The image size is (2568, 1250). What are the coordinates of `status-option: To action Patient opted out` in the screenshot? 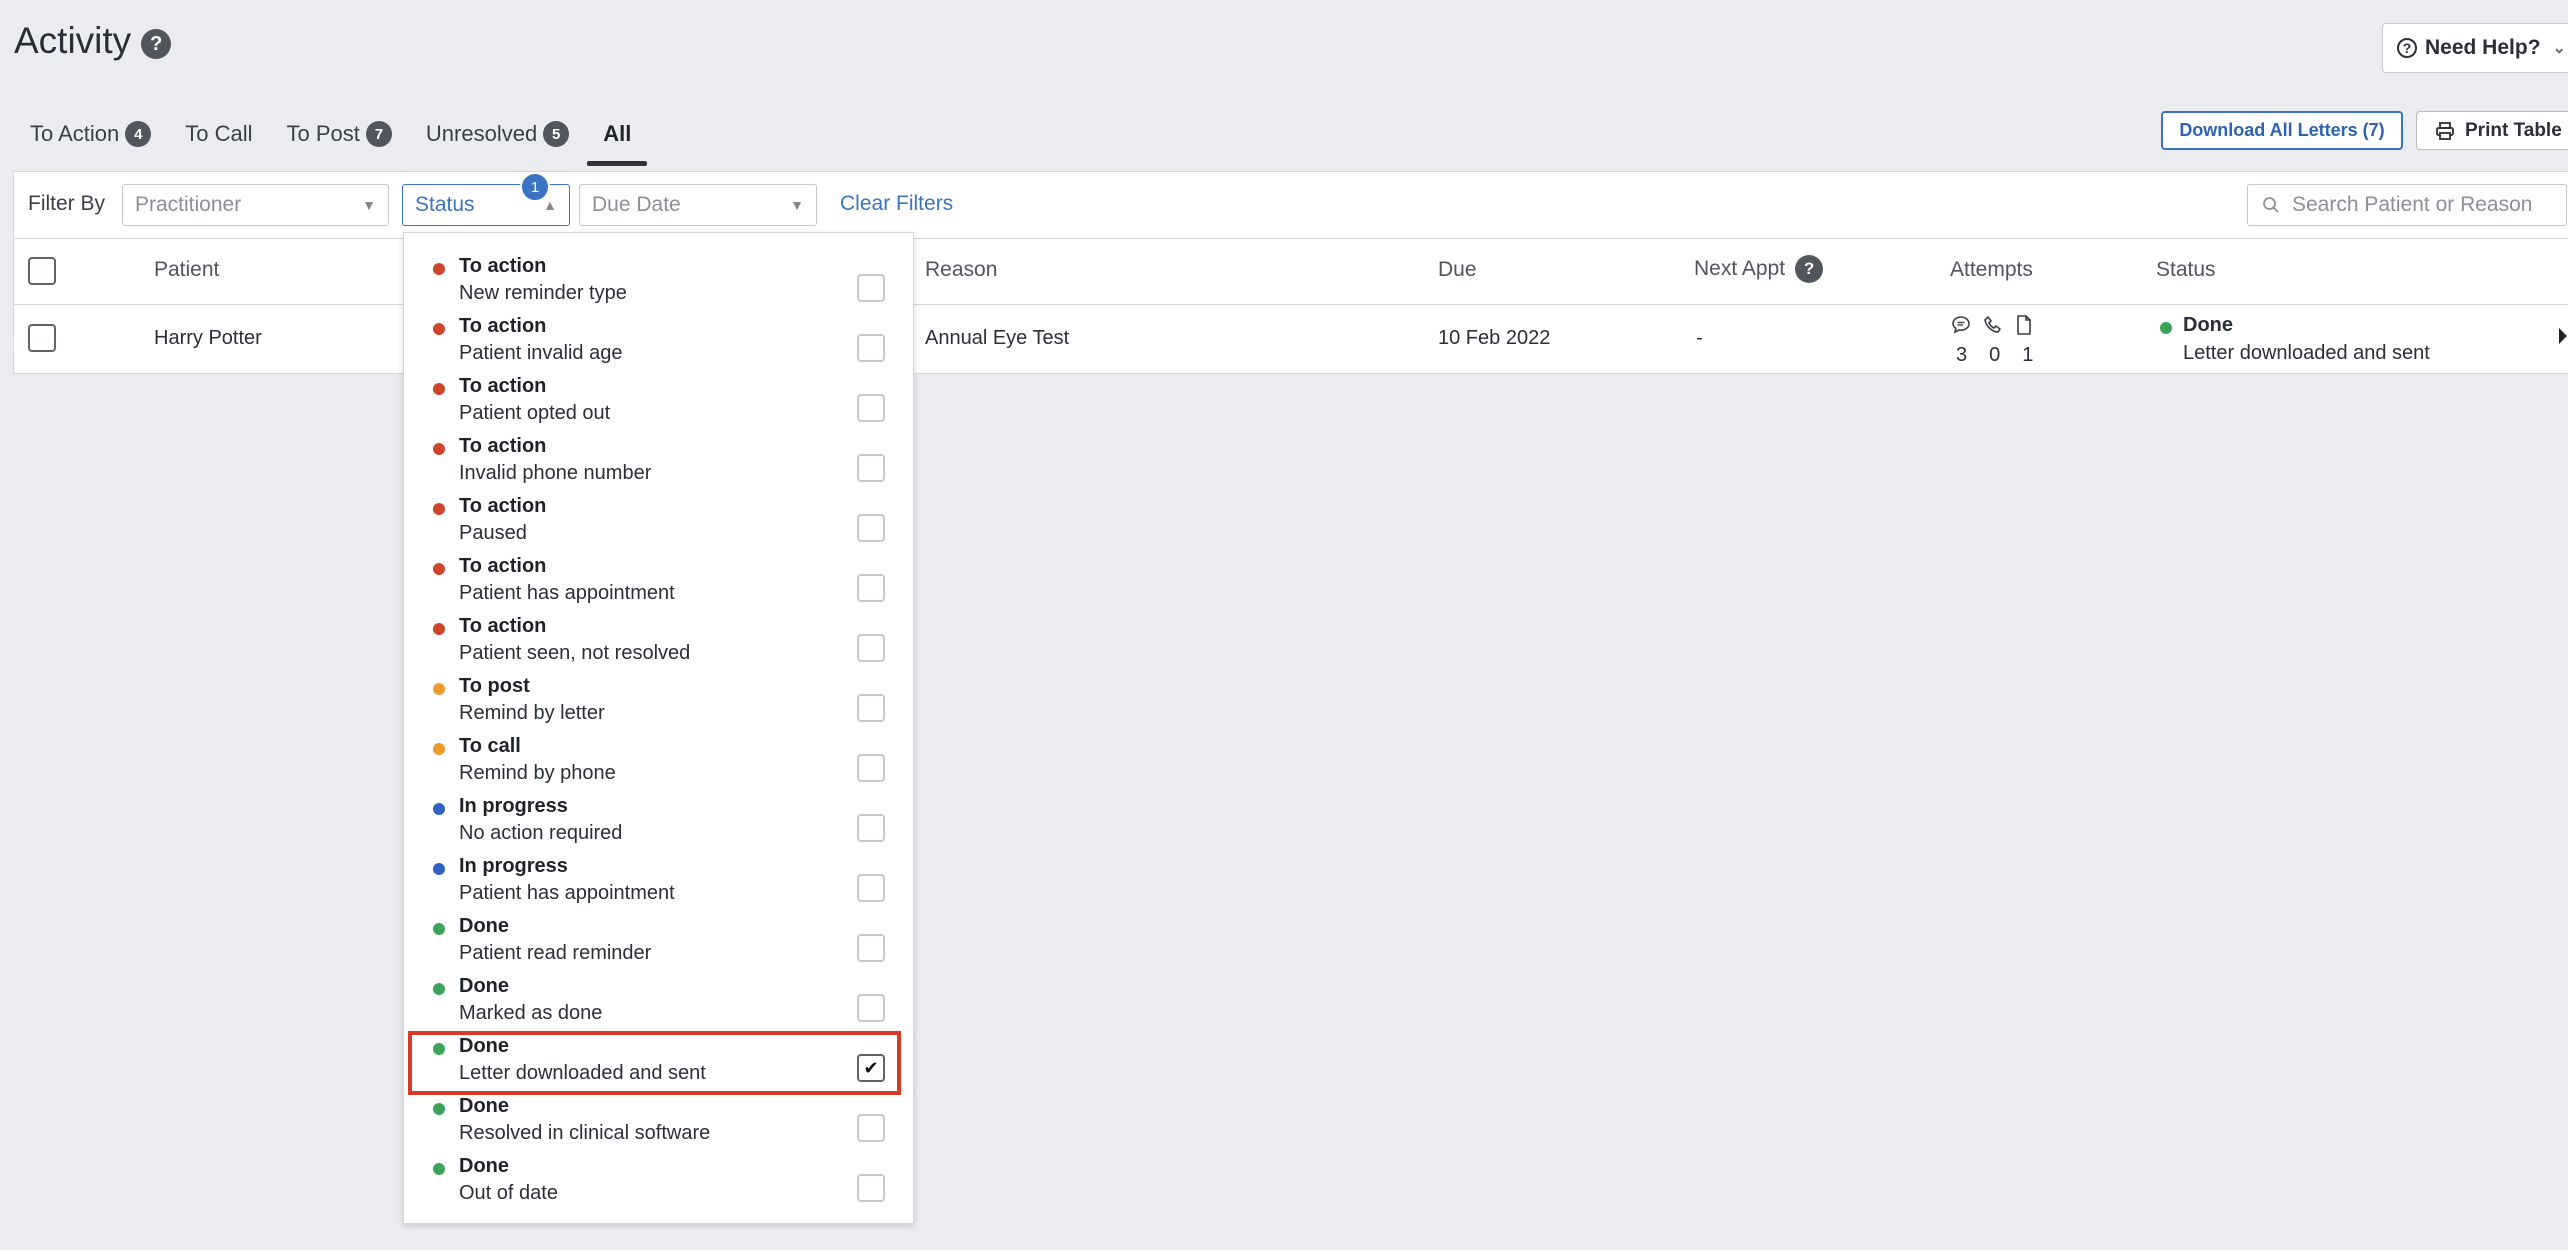 It's located at (658, 403).